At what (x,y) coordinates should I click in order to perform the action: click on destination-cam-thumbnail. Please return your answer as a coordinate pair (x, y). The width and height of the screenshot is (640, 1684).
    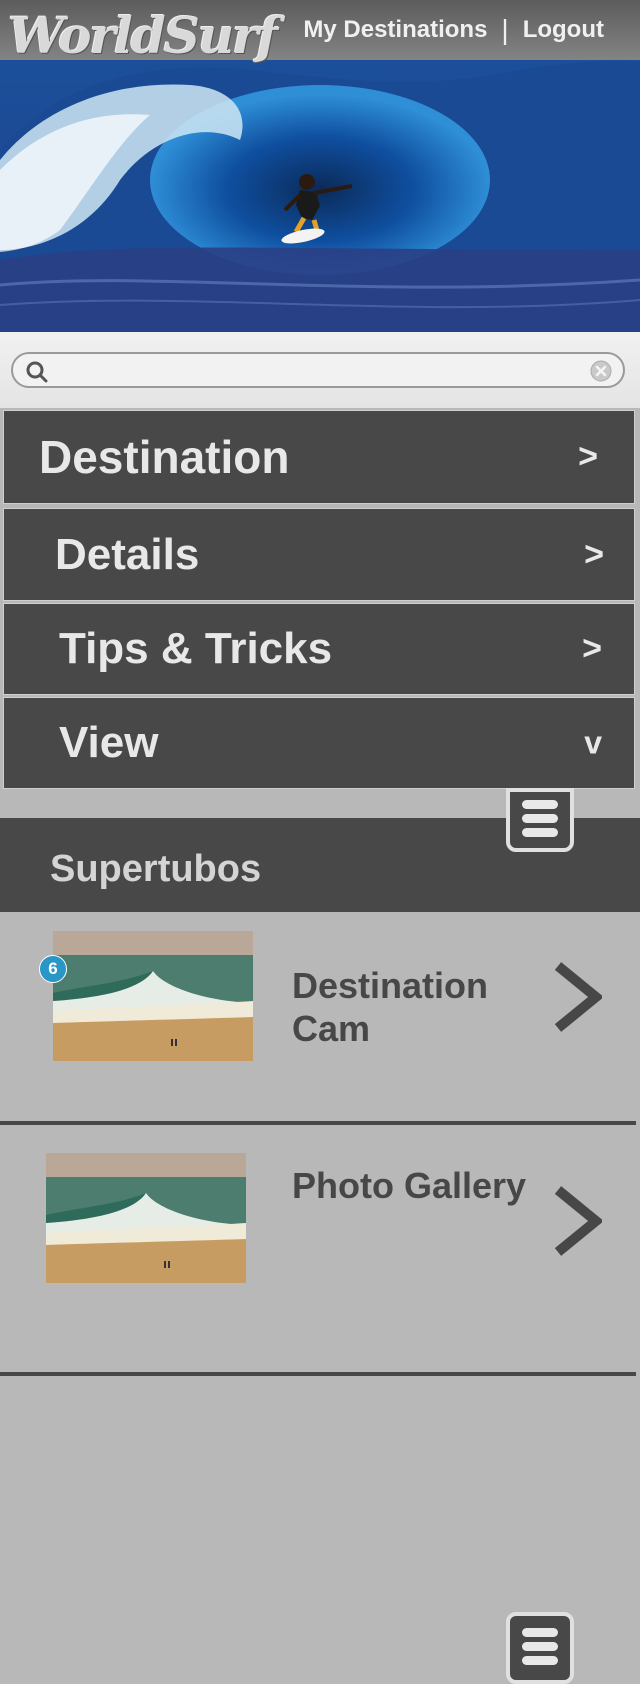
    Looking at the image, I should click on (153, 996).